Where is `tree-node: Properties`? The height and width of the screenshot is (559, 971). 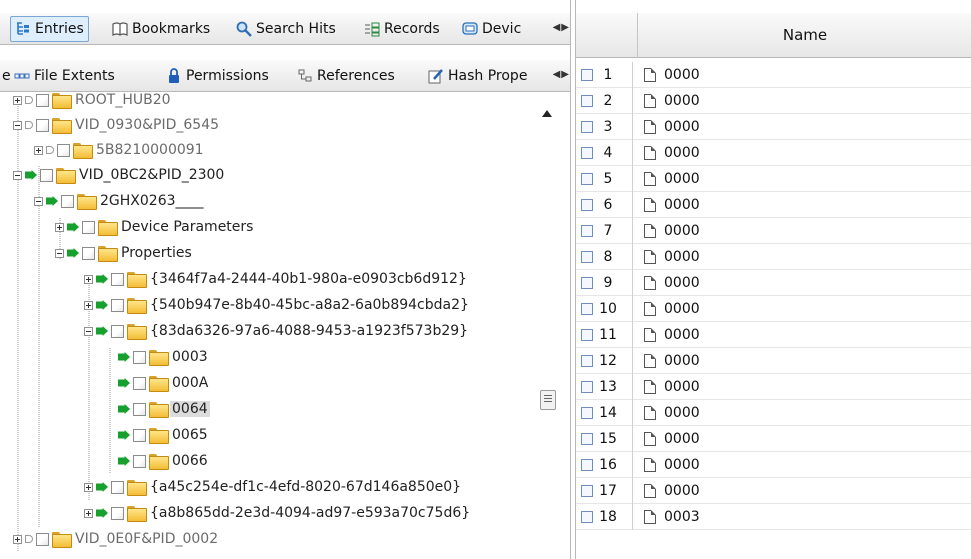
tree-node: Properties is located at coordinates (124, 253).